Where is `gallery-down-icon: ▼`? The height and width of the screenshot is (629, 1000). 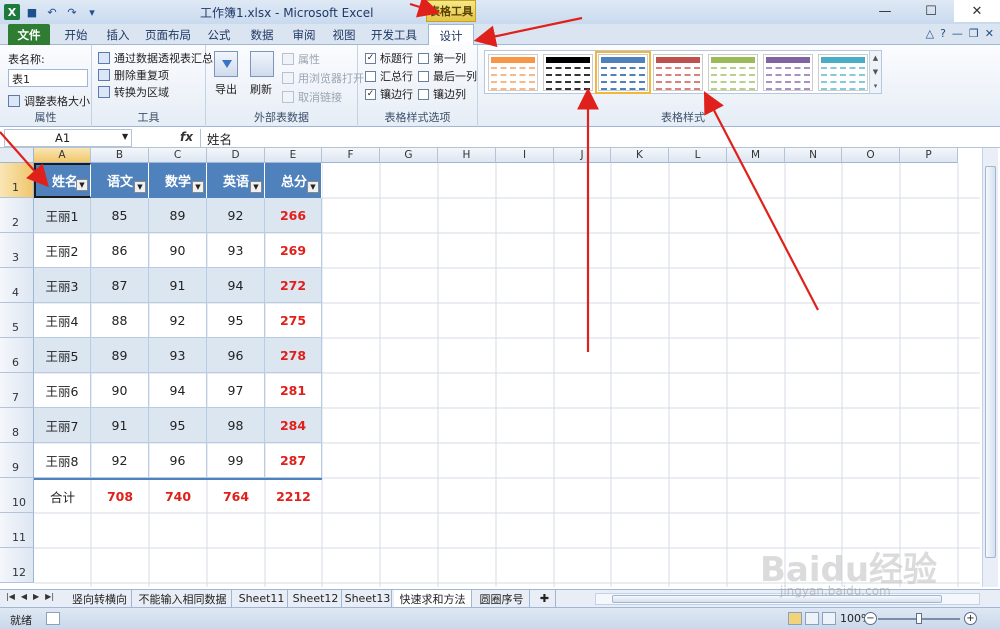 gallery-down-icon: ▼ is located at coordinates (875, 72).